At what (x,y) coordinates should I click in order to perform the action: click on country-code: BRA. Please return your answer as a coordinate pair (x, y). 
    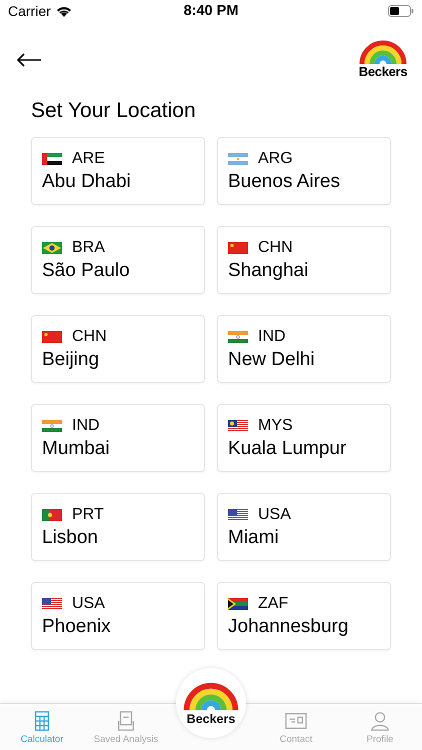
    Looking at the image, I should click on (88, 248).